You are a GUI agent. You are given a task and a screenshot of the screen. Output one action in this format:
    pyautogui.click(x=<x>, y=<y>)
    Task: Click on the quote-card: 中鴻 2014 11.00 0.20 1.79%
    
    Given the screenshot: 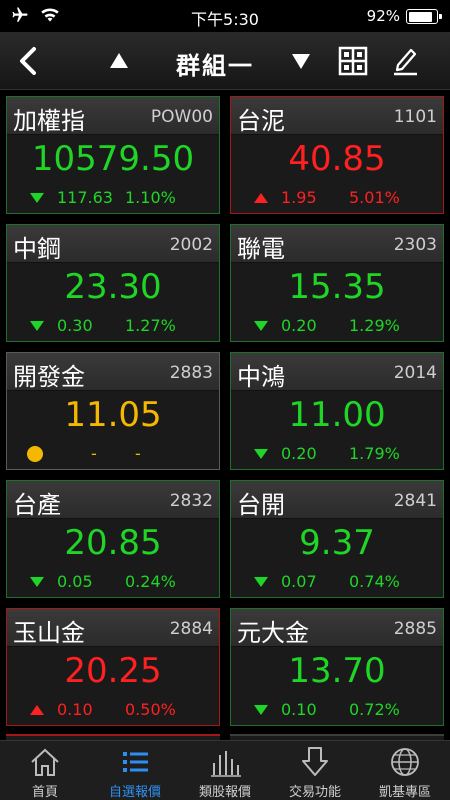 What is the action you would take?
    pyautogui.click(x=337, y=411)
    